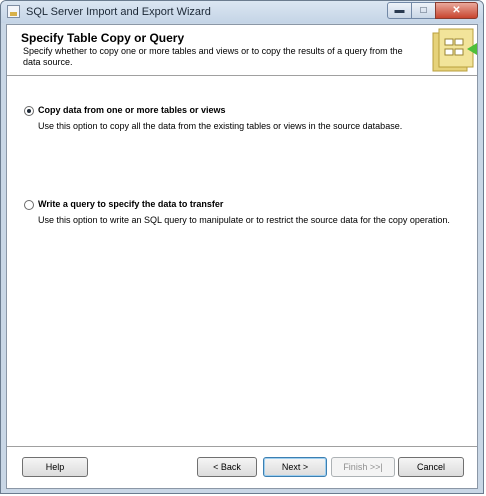  What do you see at coordinates (13, 11) in the screenshot?
I see `app-icon` at bounding box center [13, 11].